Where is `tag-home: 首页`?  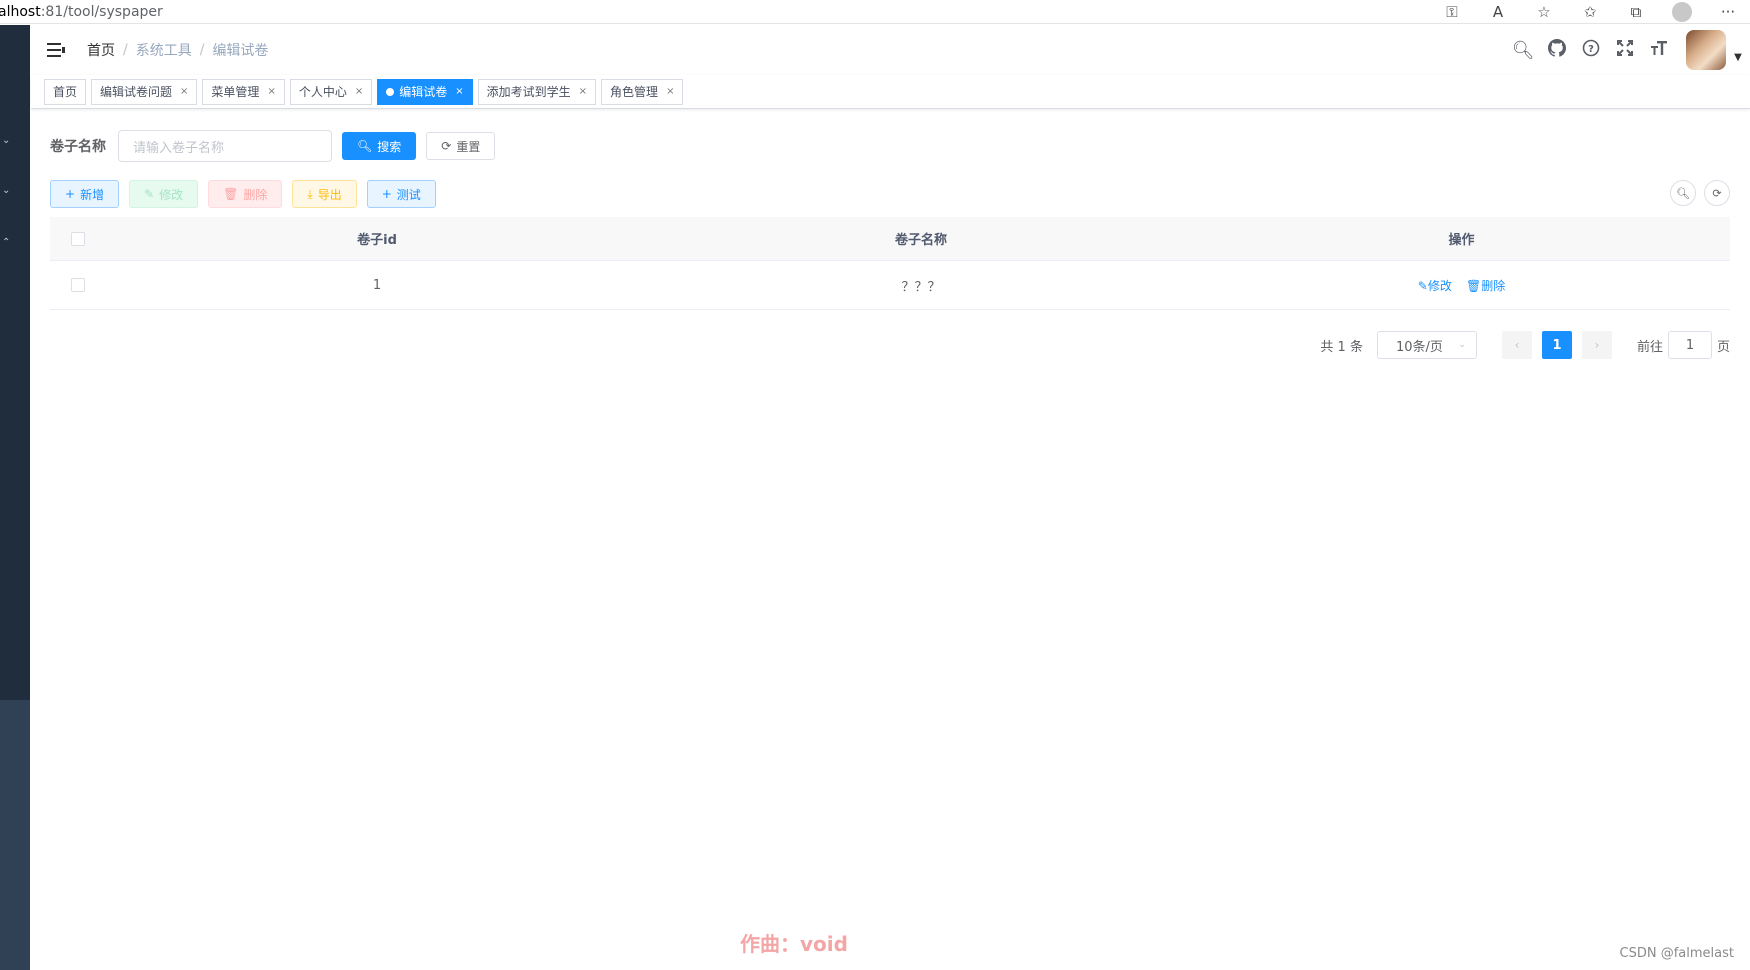
tag-home: 首页 is located at coordinates (65, 91).